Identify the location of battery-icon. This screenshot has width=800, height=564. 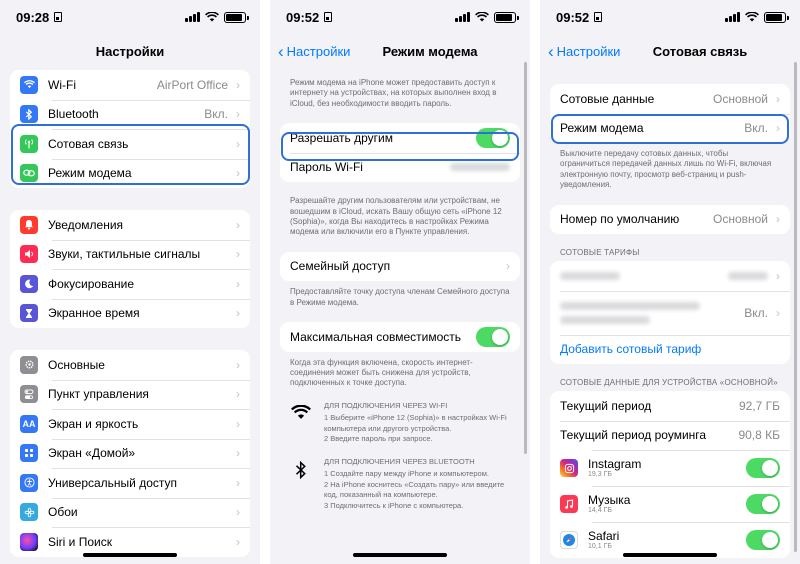
(776, 17).